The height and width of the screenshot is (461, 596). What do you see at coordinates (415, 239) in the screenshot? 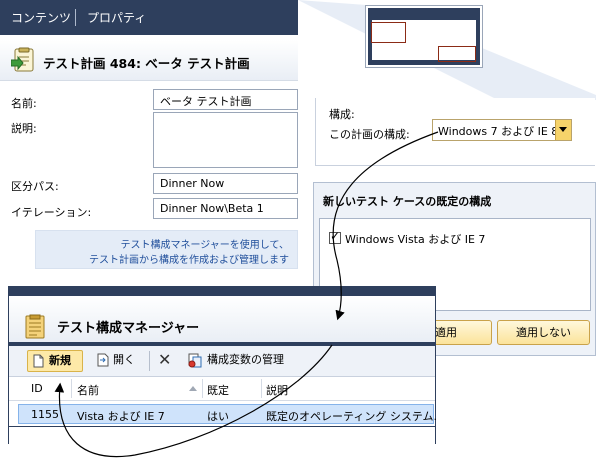
I see `configuration-item-label: Windows Vista および IE 7` at bounding box center [415, 239].